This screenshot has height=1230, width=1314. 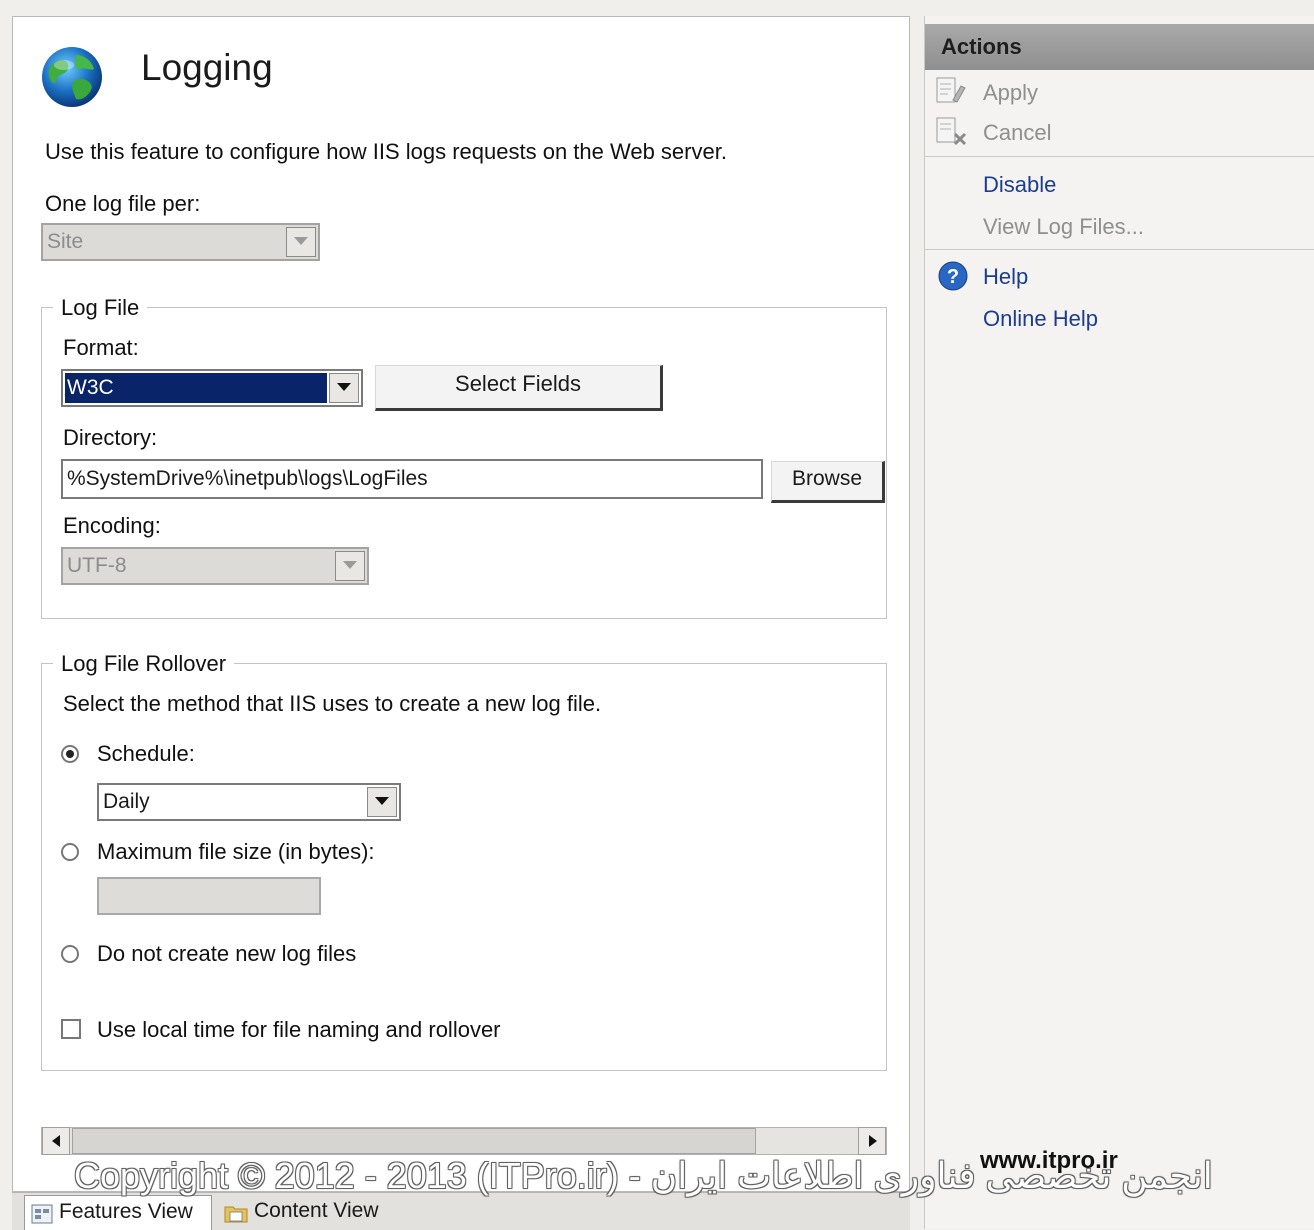 What do you see at coordinates (1010, 93) in the screenshot?
I see `apply-action: Apply` at bounding box center [1010, 93].